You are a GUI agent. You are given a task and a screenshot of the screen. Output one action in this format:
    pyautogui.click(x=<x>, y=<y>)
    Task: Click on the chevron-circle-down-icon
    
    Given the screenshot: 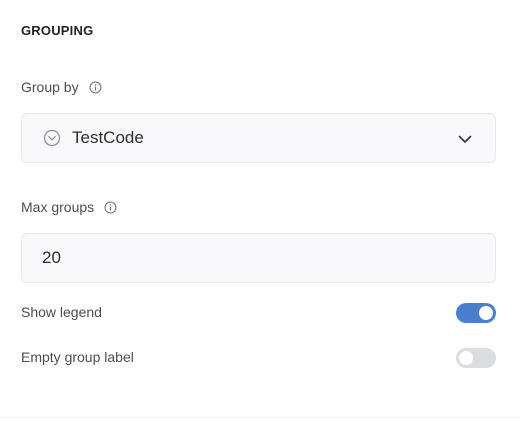 What is the action you would take?
    pyautogui.click(x=52, y=138)
    